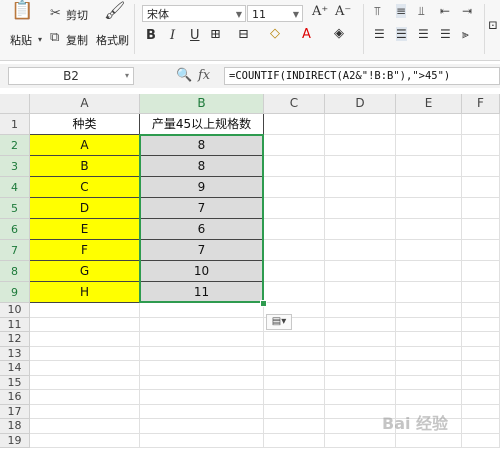 The width and height of the screenshot is (500, 457). What do you see at coordinates (172, 35) in the screenshot?
I see `italic-button: I` at bounding box center [172, 35].